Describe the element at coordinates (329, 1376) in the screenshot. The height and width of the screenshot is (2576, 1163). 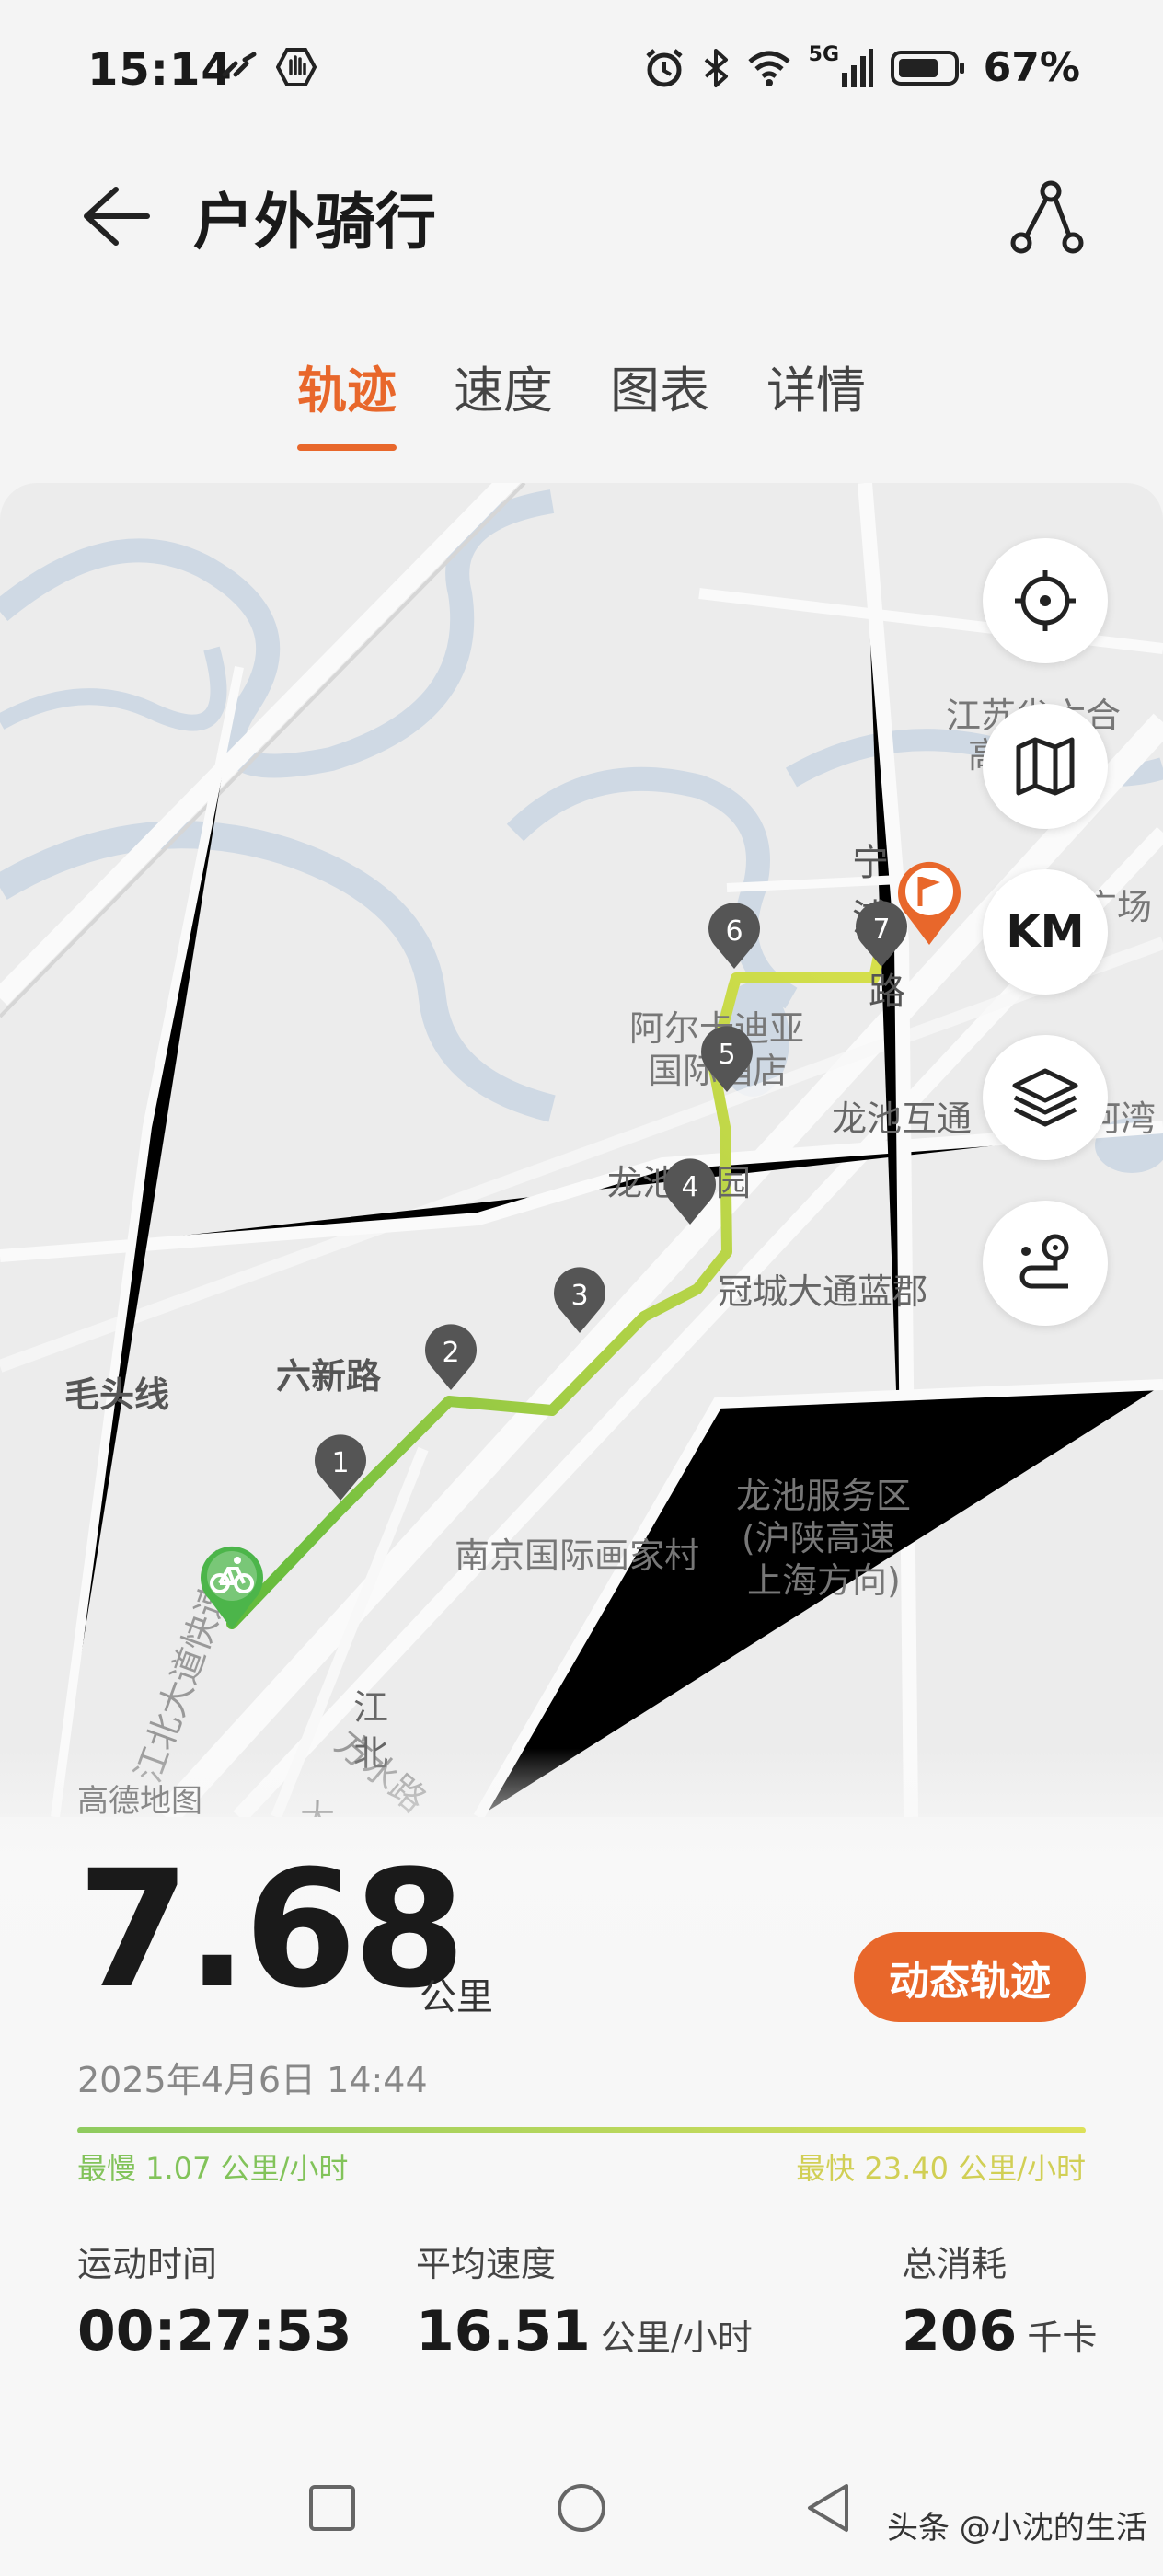
I see `map-label: 六新路` at that location.